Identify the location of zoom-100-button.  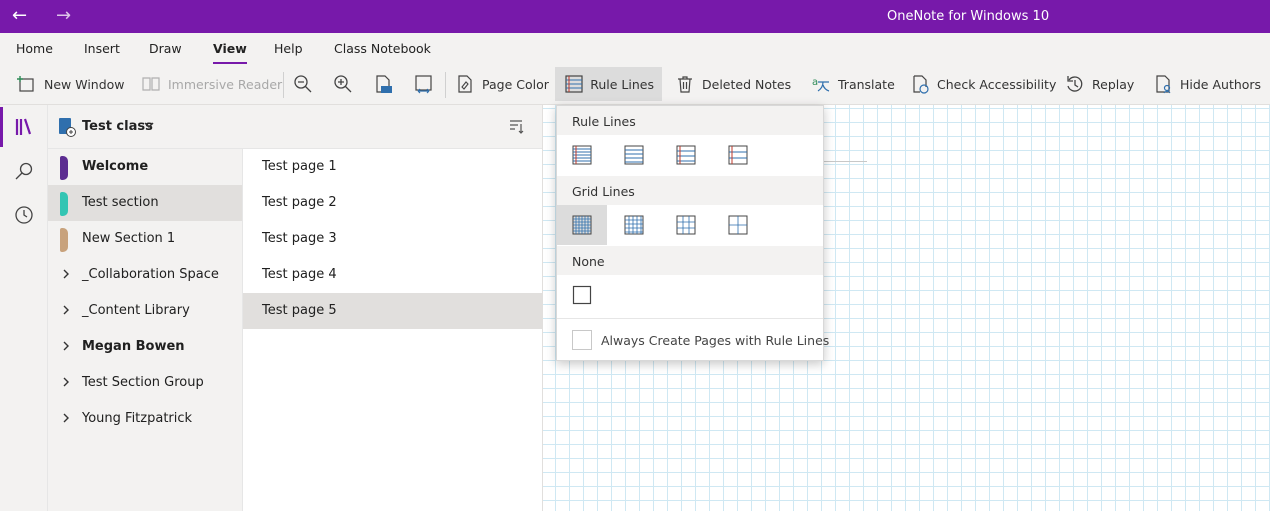
(383, 84).